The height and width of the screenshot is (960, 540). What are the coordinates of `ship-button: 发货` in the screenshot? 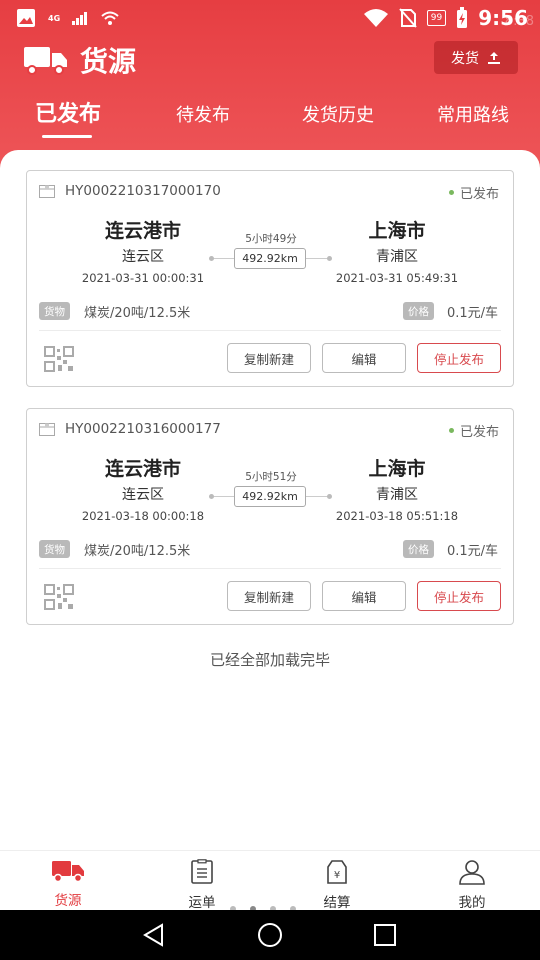 It's located at (476, 57).